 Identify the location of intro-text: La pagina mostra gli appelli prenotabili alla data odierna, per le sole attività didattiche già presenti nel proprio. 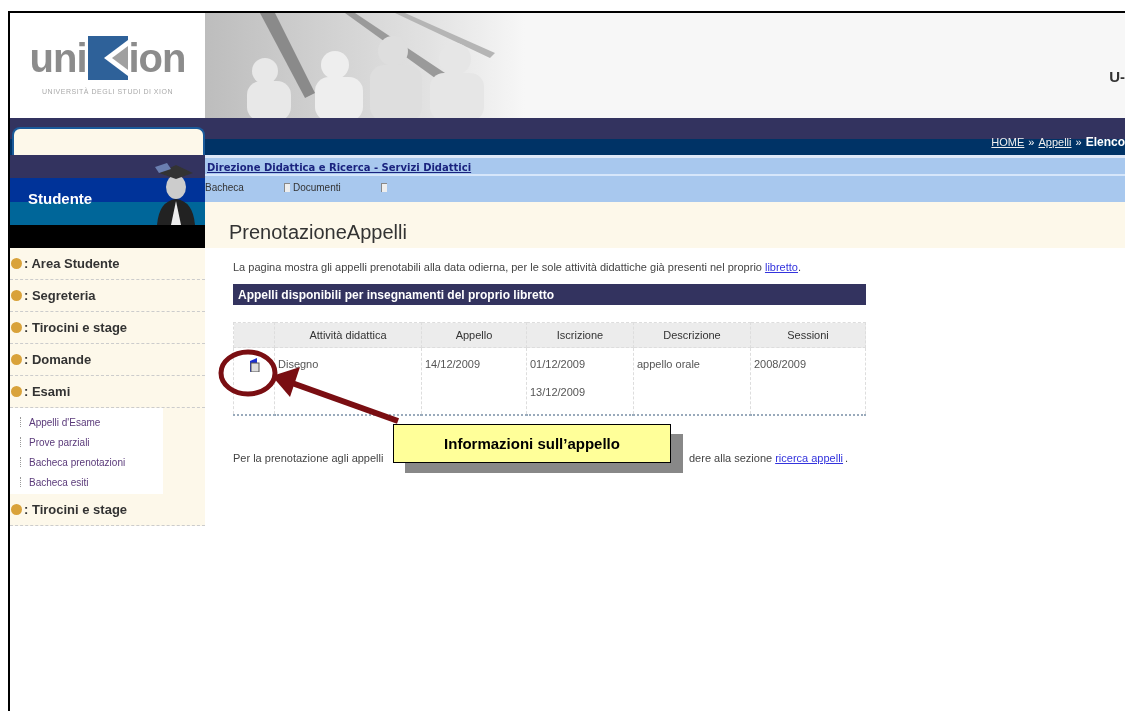
(497, 267).